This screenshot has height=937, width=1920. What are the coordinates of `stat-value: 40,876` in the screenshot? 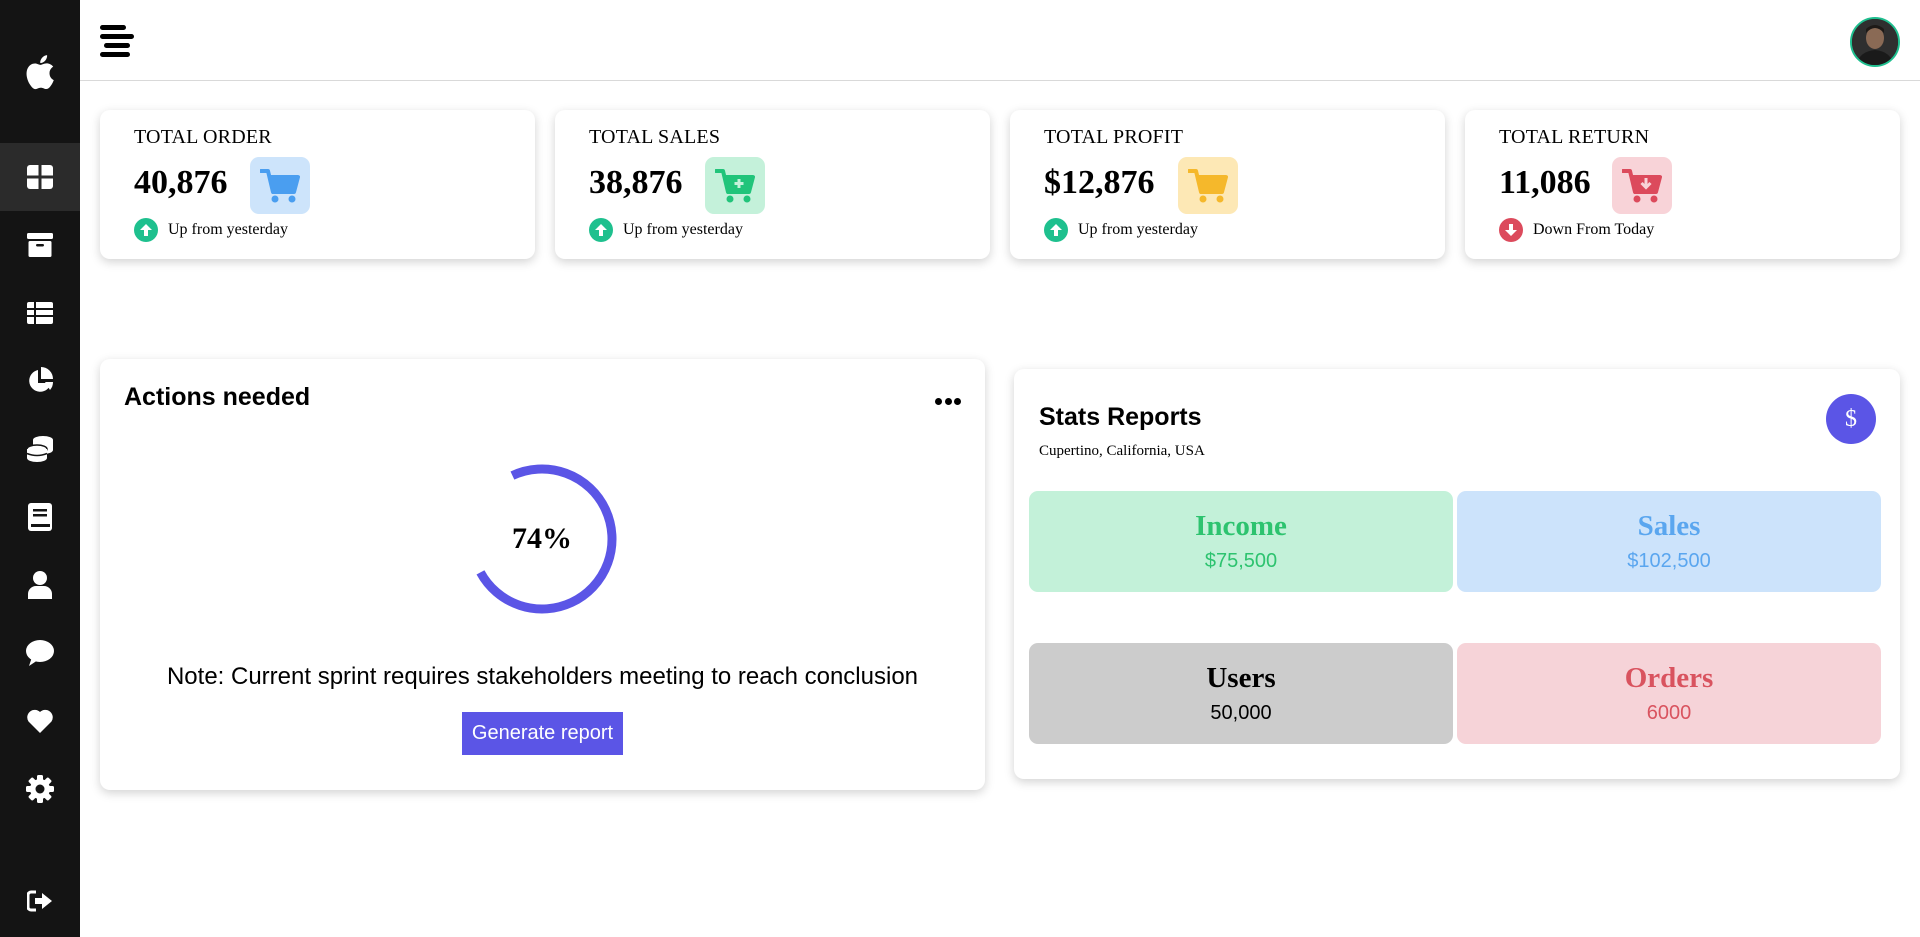 It's located at (181, 182).